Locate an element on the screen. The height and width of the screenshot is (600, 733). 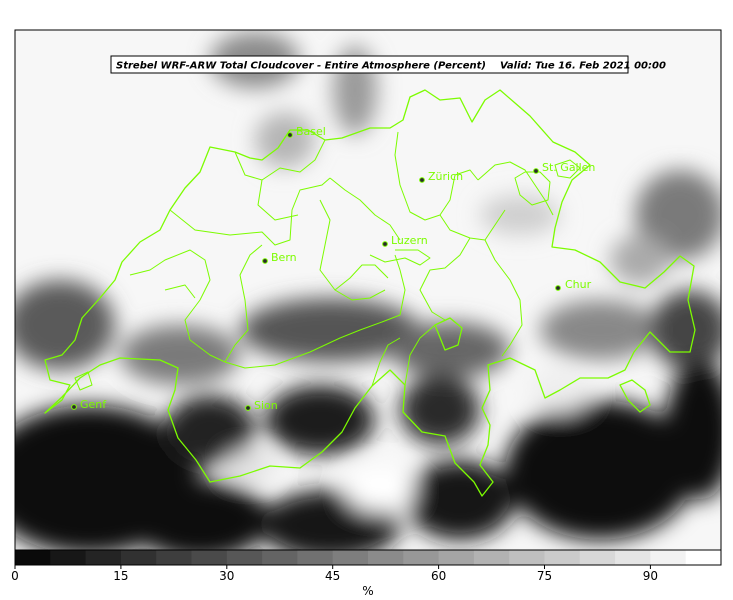
city-label-luzern: Luzern is located at coordinates (409, 240).